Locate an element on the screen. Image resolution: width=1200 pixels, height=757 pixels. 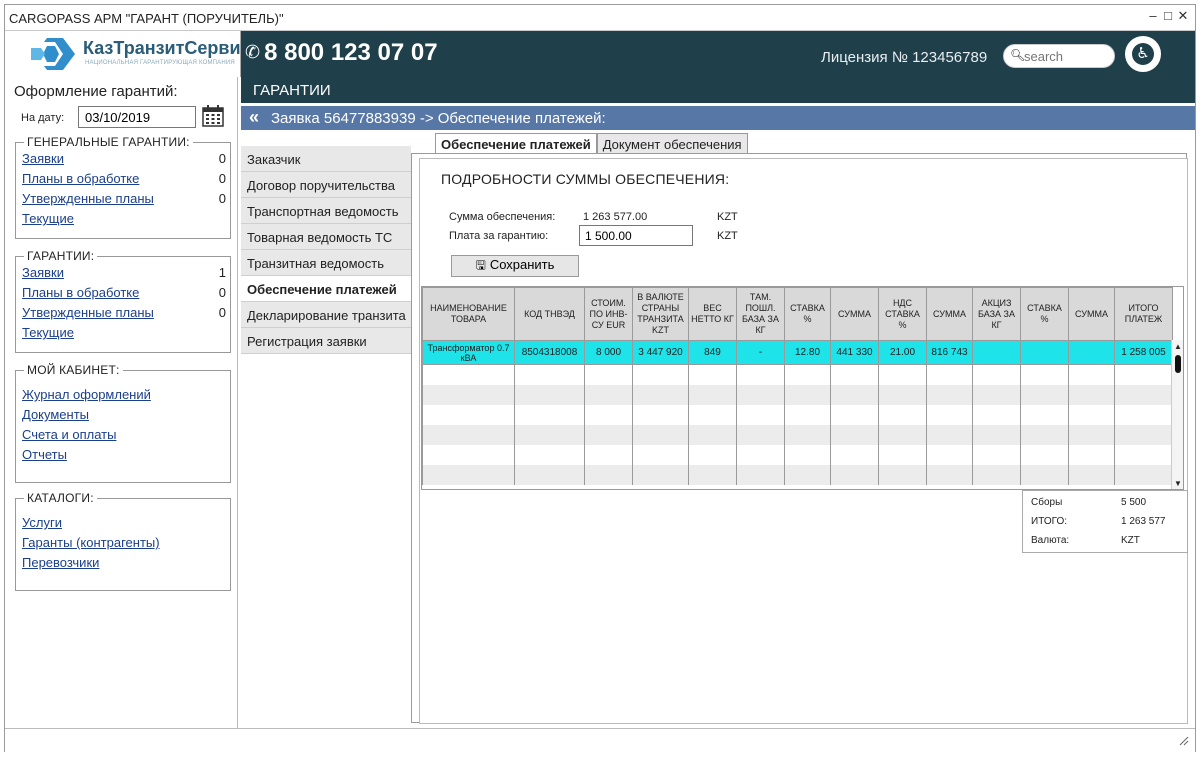
table-cell: 849 is located at coordinates (712, 352).